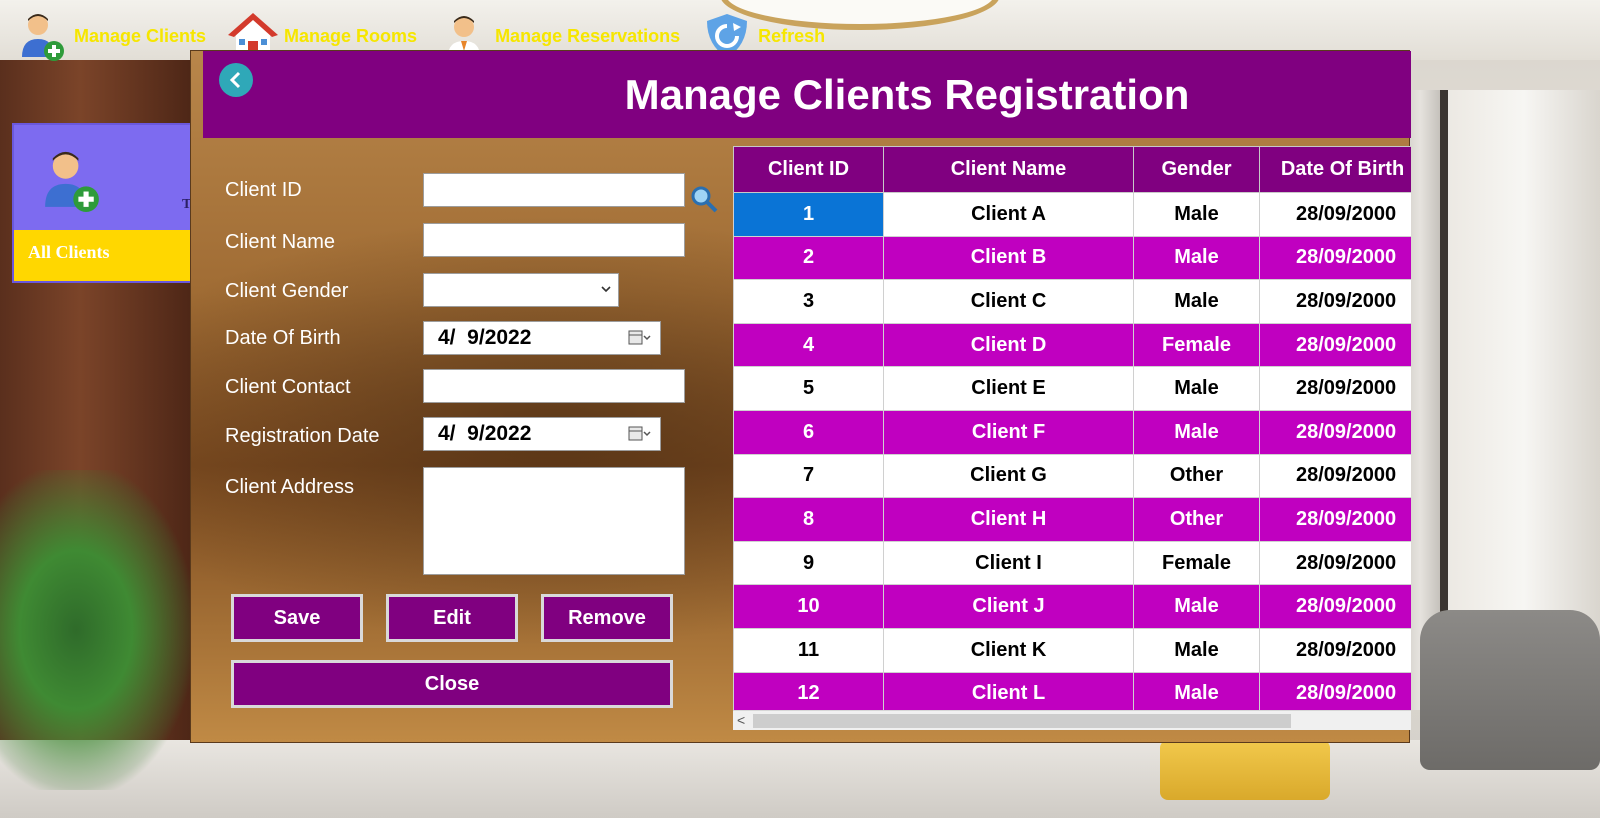 The height and width of the screenshot is (818, 1600). Describe the element at coordinates (542, 338) in the screenshot. I see `dob-date-picker: 4/ 9/2022` at that location.